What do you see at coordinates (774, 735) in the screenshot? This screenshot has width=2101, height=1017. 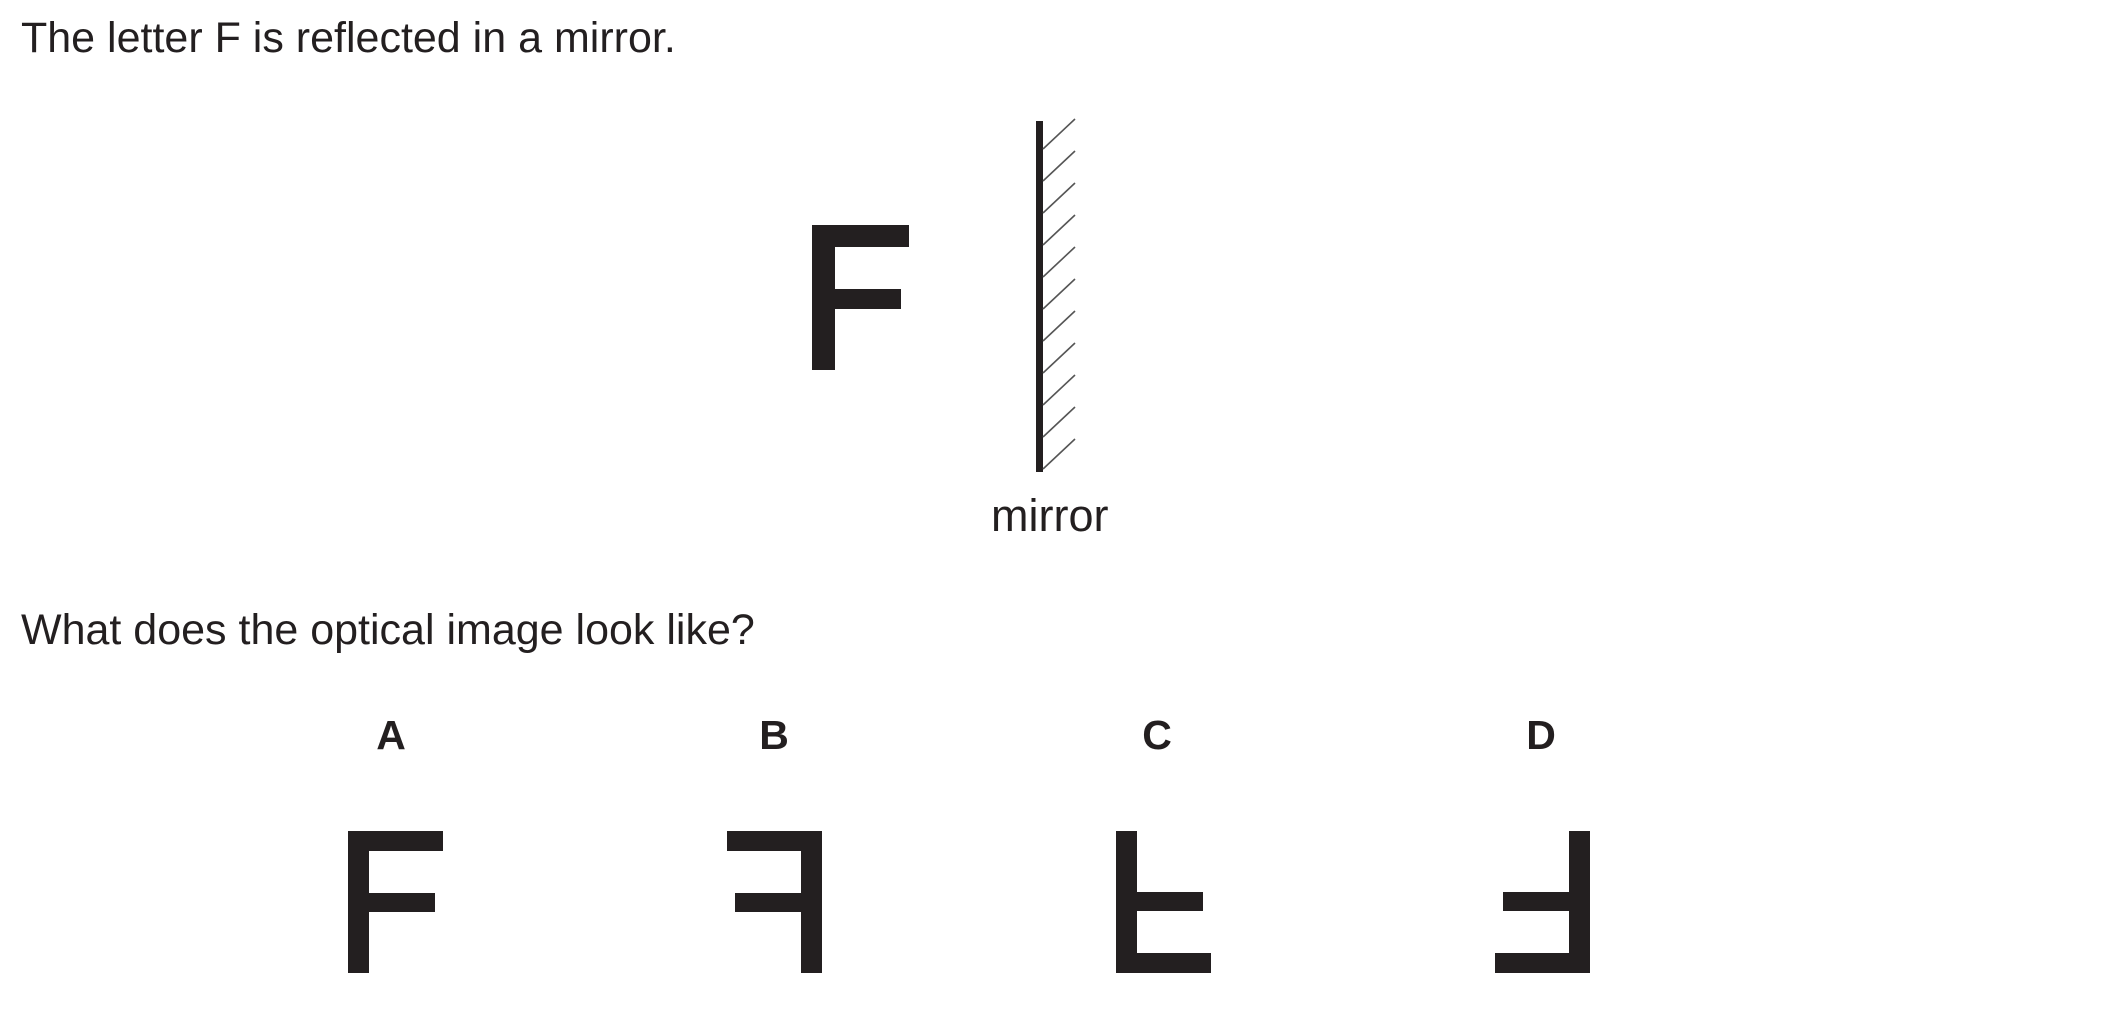 I see `option-b-label: B` at bounding box center [774, 735].